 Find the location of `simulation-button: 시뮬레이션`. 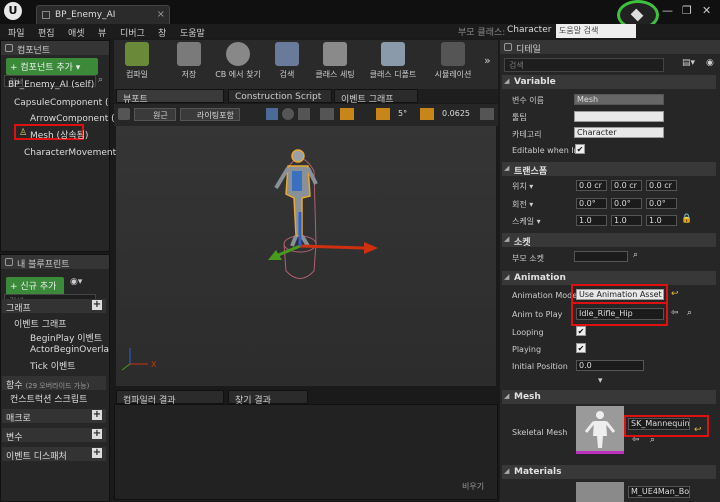

simulation-button: 시뮬레이션 is located at coordinates (453, 61).